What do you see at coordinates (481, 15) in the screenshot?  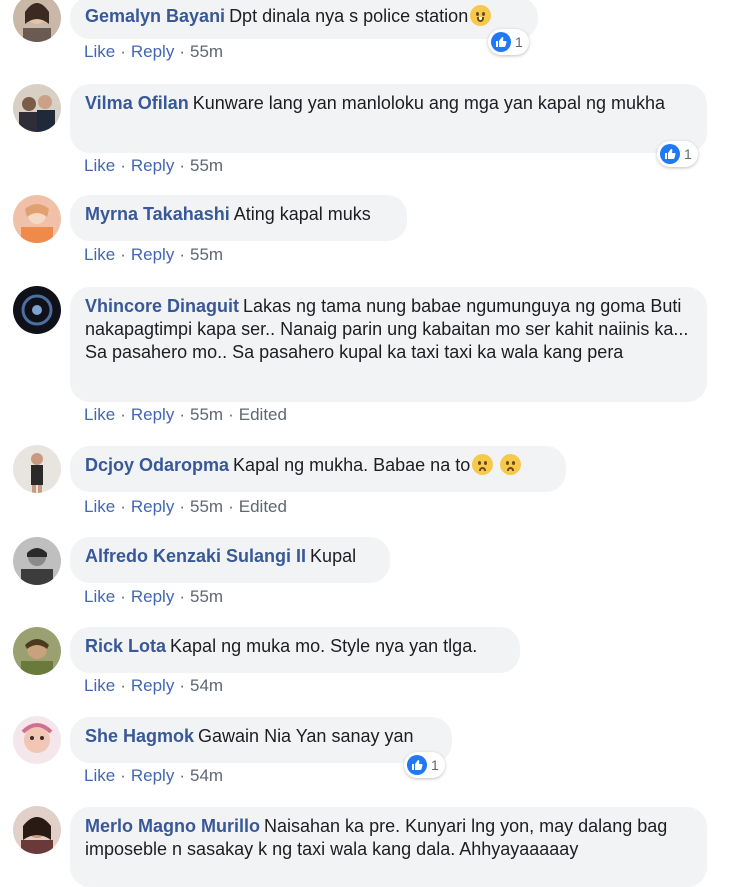 I see `rofl-emoji-icon` at bounding box center [481, 15].